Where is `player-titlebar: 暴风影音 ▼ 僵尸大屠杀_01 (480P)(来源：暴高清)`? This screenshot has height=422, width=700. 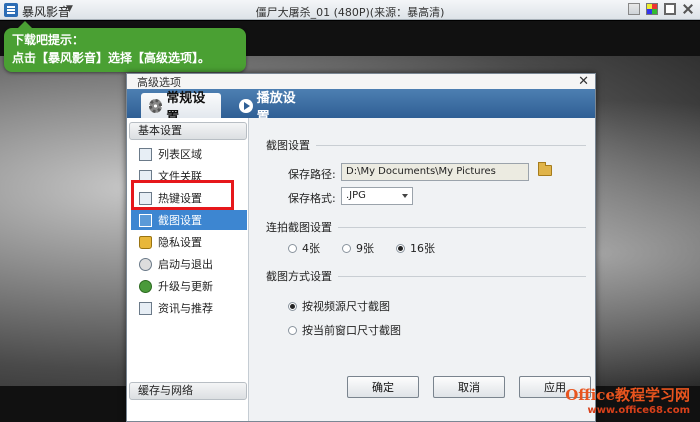
player-titlebar: 暴风影音 ▼ 僵尸大屠杀_01 (480P)(来源：暴高清) is located at coordinates (350, 10).